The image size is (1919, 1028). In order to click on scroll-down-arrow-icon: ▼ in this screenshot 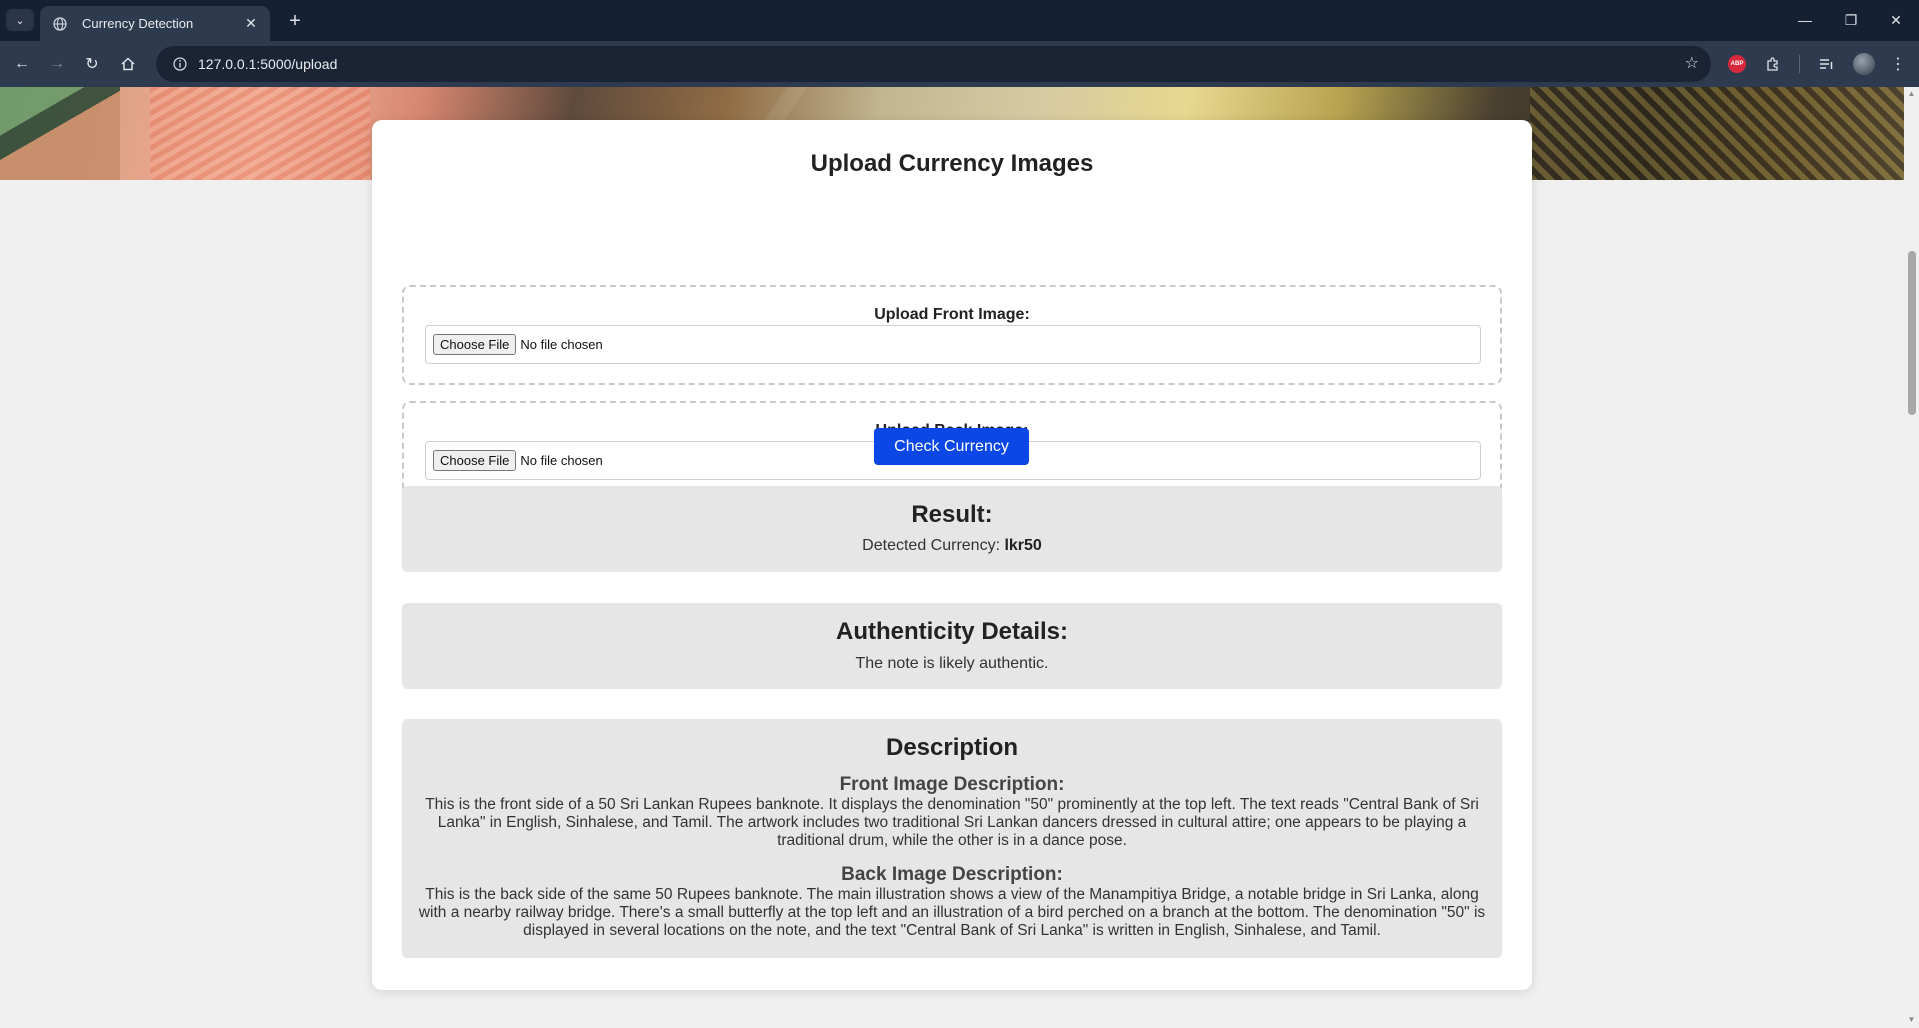, I will do `click(1911, 1019)`.